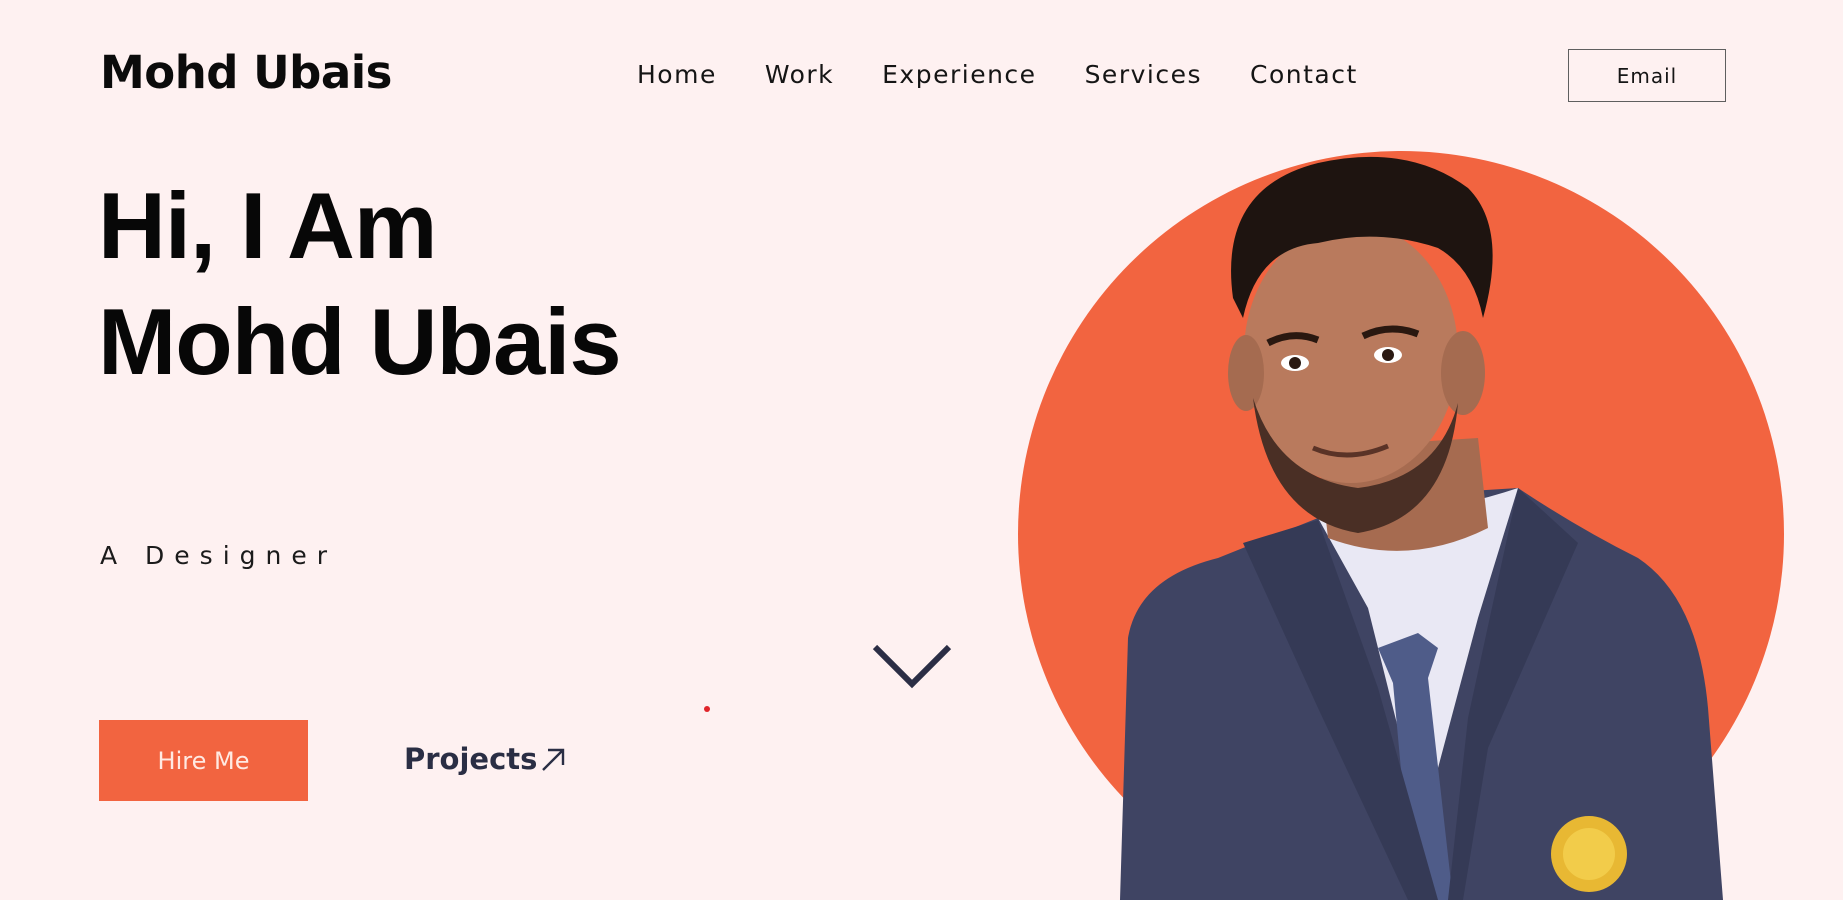 This screenshot has width=1843, height=900. What do you see at coordinates (267, 225) in the screenshot?
I see `hero-title-line-1: Hi, I Am` at bounding box center [267, 225].